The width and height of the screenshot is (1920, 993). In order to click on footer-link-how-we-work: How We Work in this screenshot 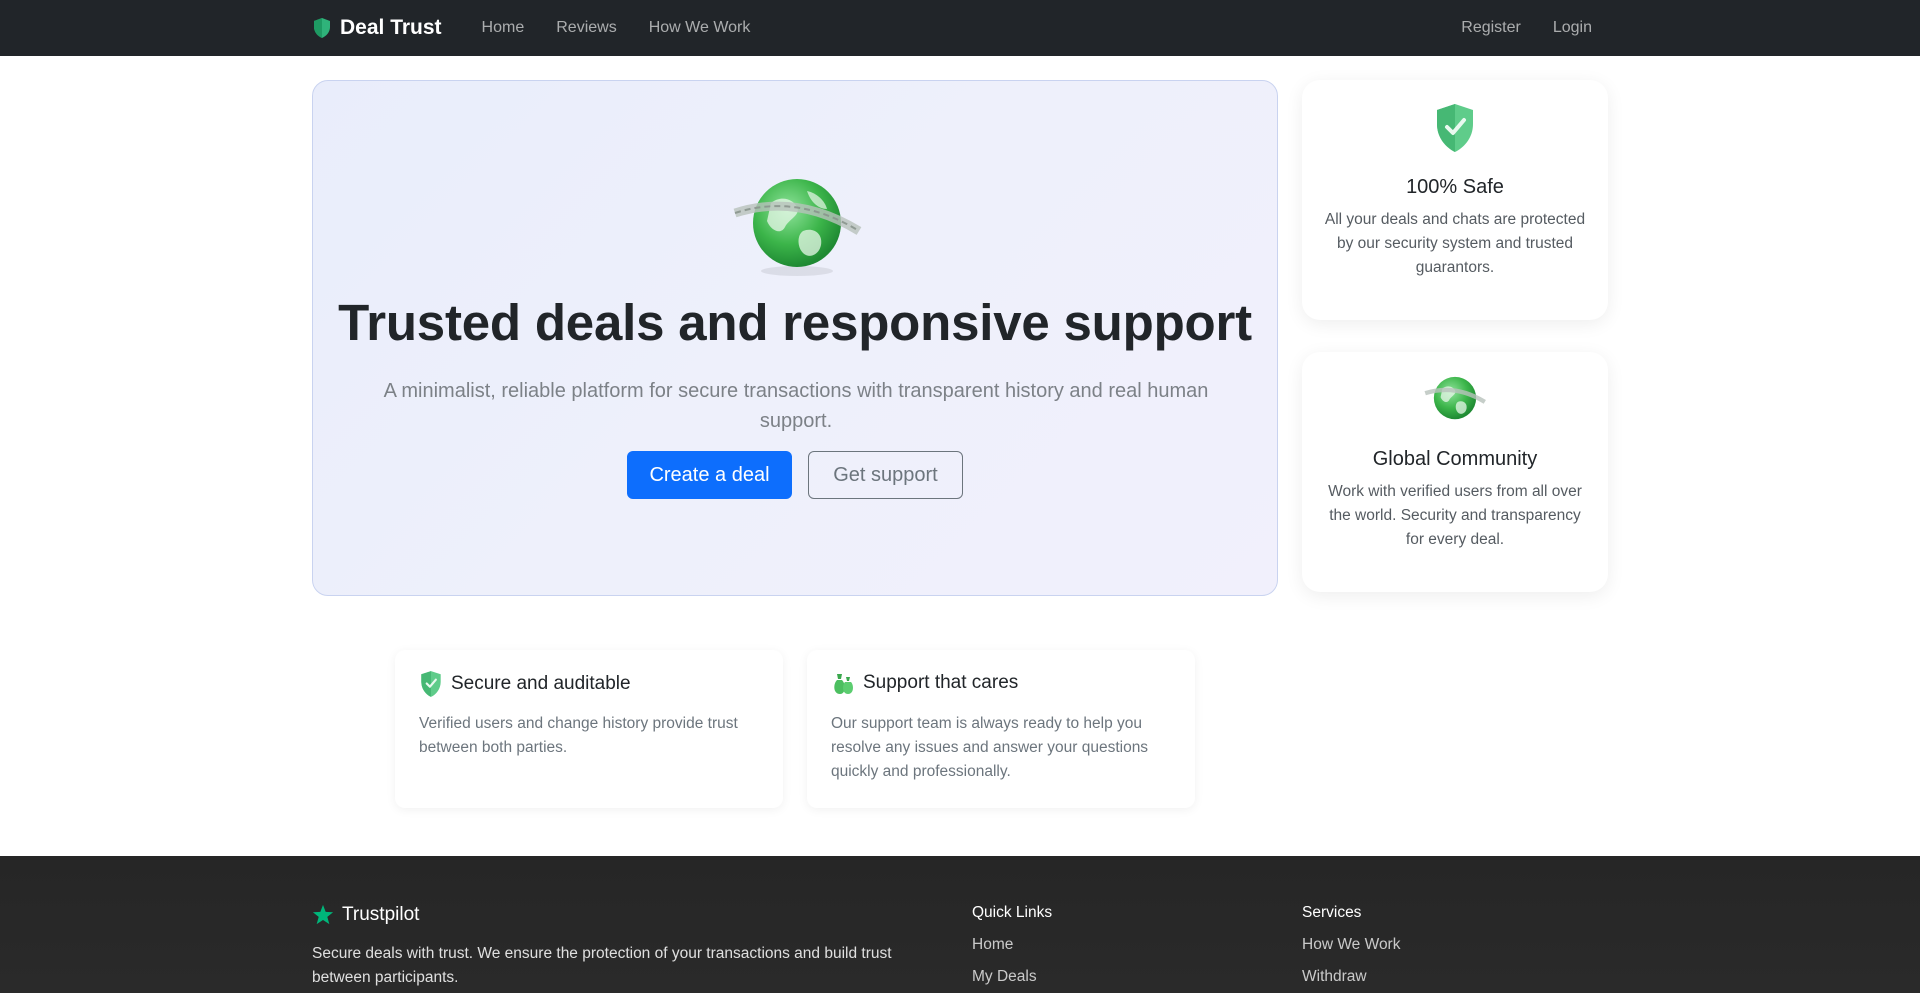, I will do `click(1351, 945)`.